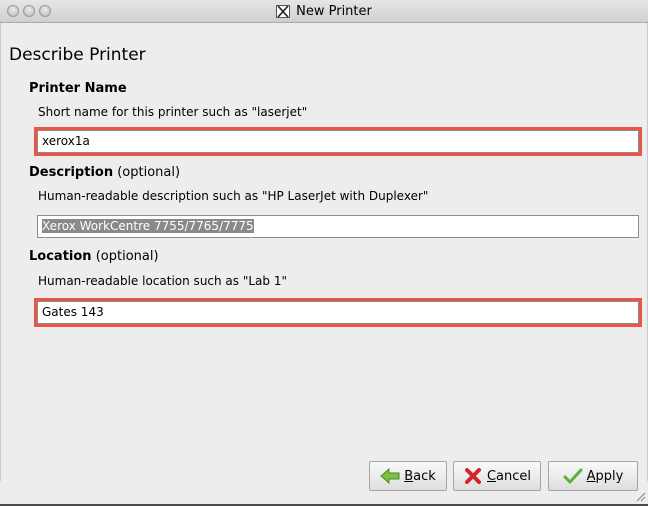 The width and height of the screenshot is (648, 506). I want to click on description-value: Xerox WorkCentre 7755/7765/7775, so click(148, 226).